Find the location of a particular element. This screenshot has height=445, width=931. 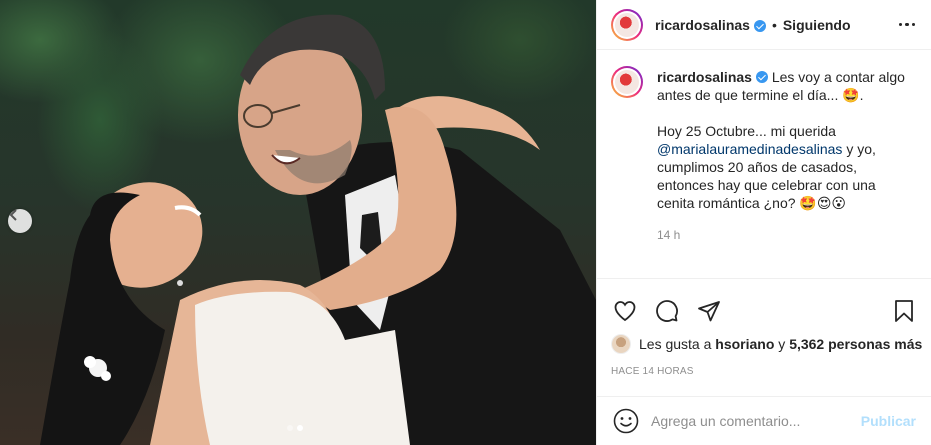

likes-connector: y is located at coordinates (782, 344).